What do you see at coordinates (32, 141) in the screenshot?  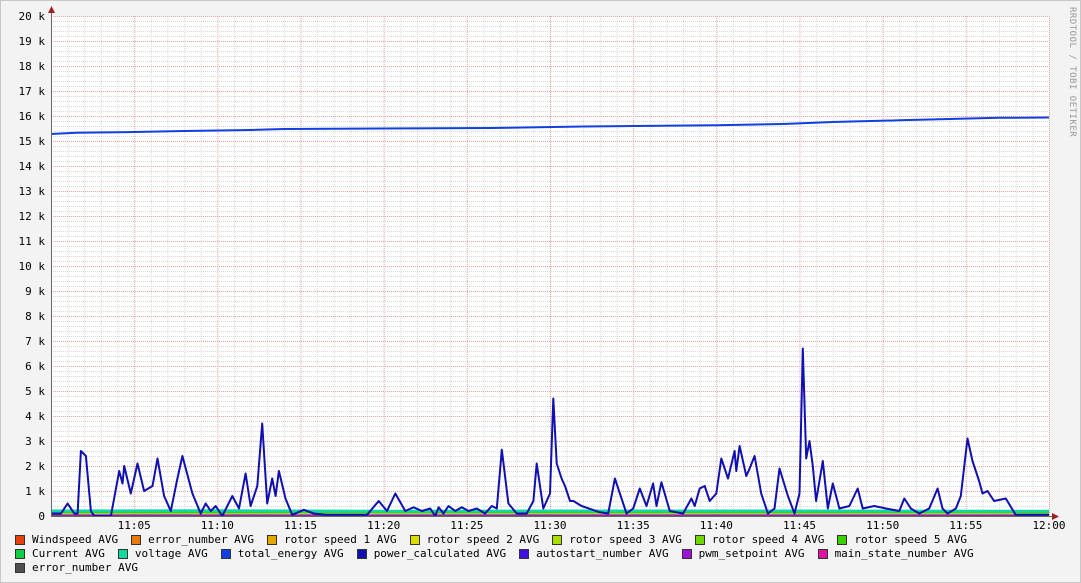 I see `y-tick-label: 15 k` at bounding box center [32, 141].